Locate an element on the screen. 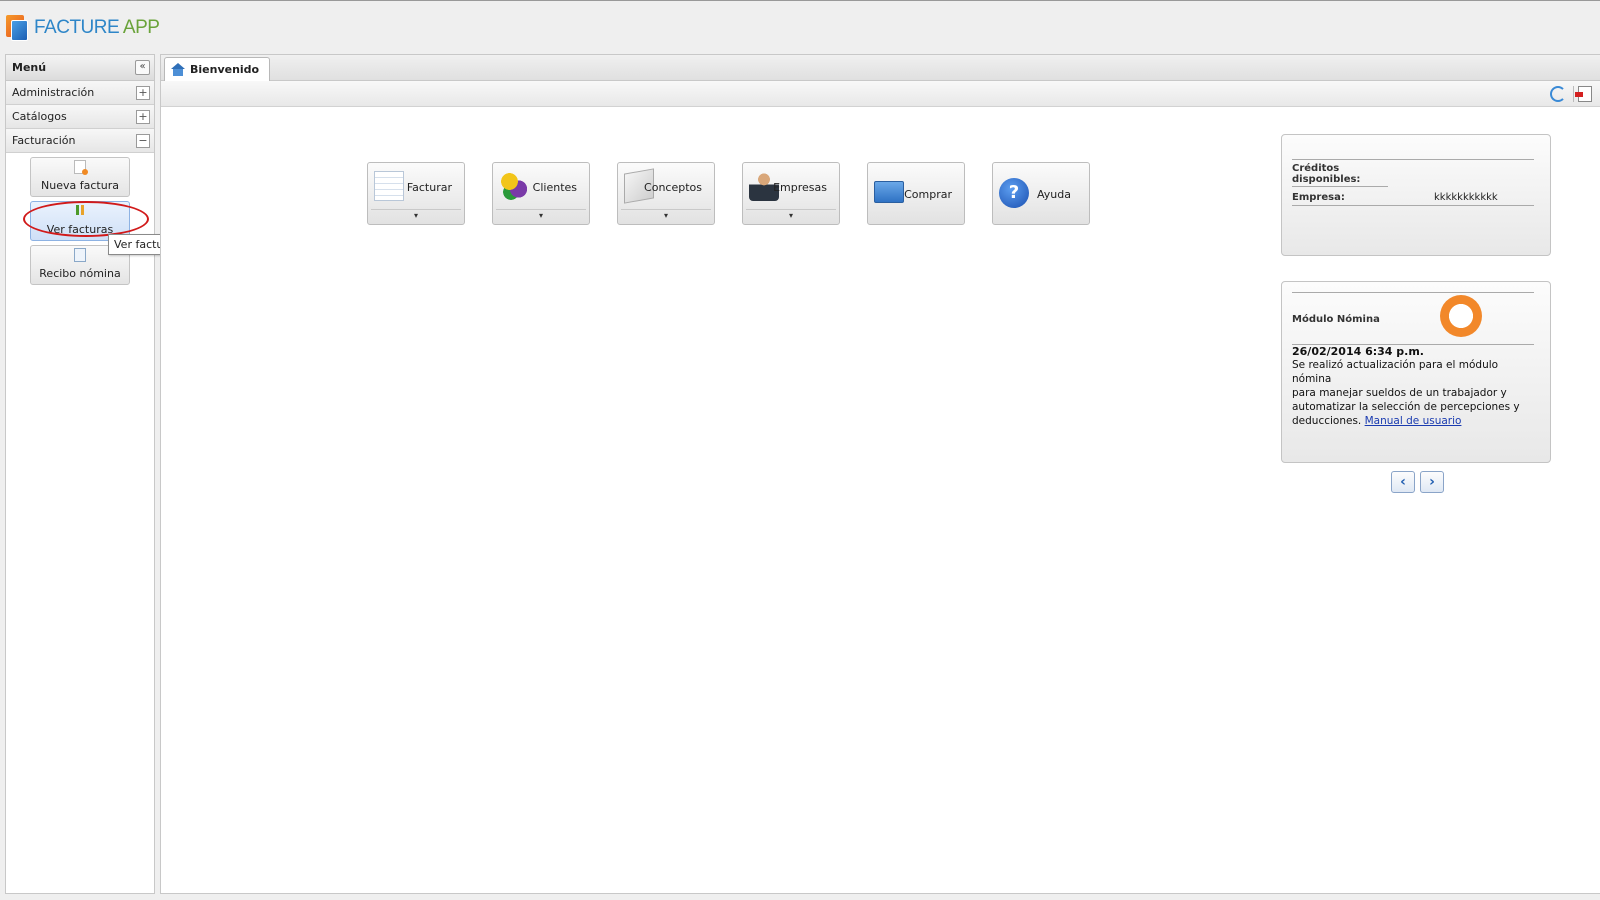 Image resolution: width=1600 pixels, height=900 pixels. payroll-receipt-icon is located at coordinates (80, 255).